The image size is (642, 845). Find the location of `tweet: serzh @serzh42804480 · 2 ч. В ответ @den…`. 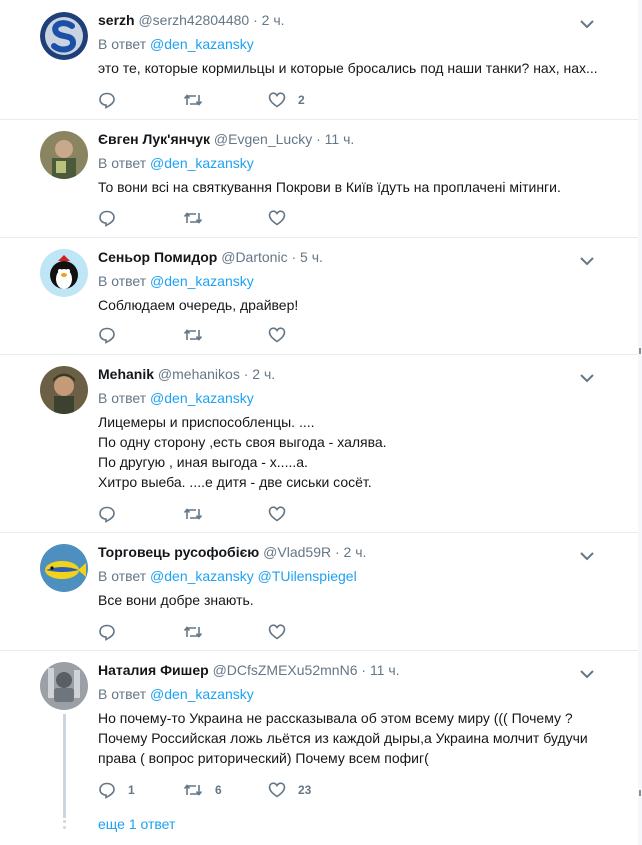

tweet: serzh @serzh42804480 · 2 ч. В ответ @den… is located at coordinates (319, 60).